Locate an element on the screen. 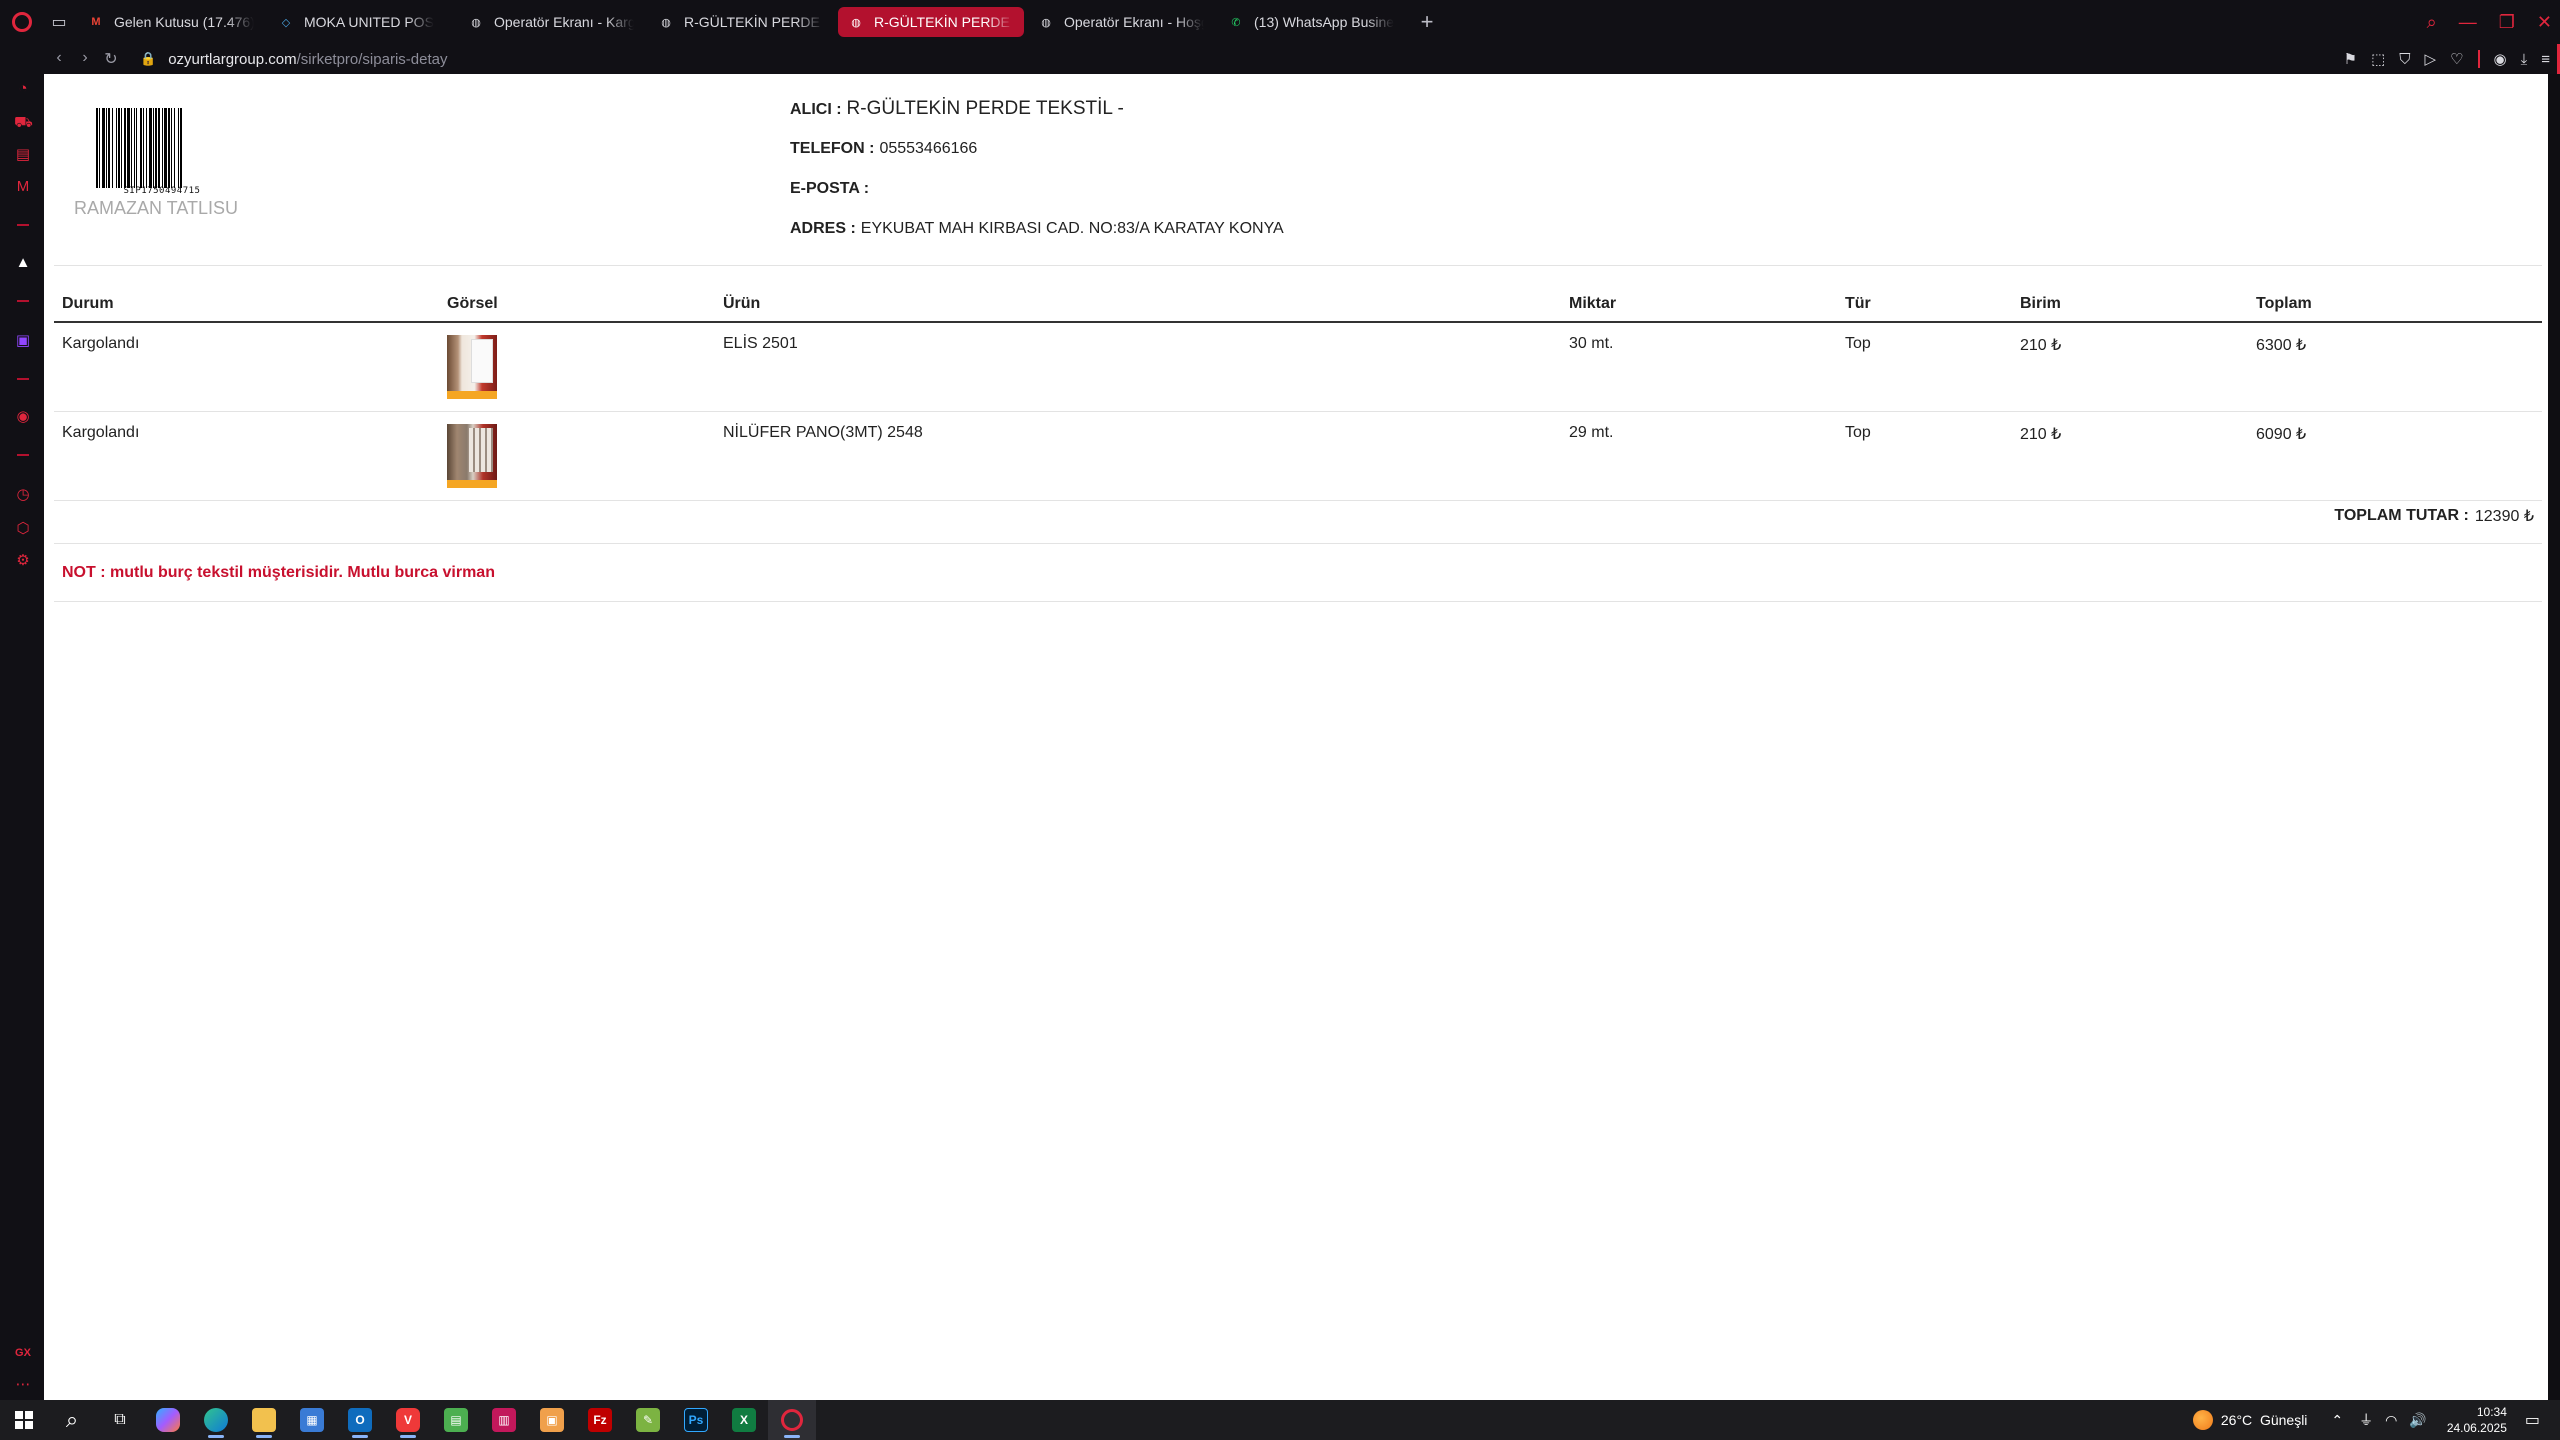  cube-icon: ⬡ is located at coordinates (23, 529).